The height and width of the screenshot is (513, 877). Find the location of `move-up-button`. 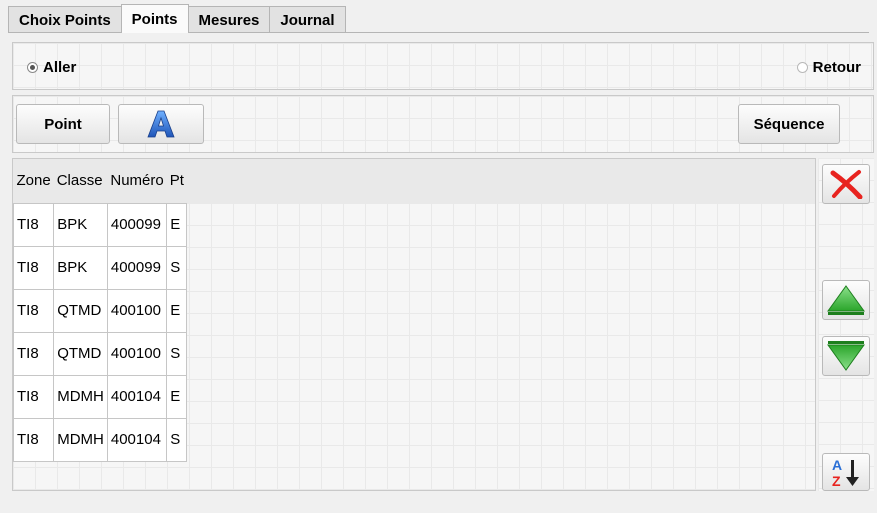

move-up-button is located at coordinates (846, 300).